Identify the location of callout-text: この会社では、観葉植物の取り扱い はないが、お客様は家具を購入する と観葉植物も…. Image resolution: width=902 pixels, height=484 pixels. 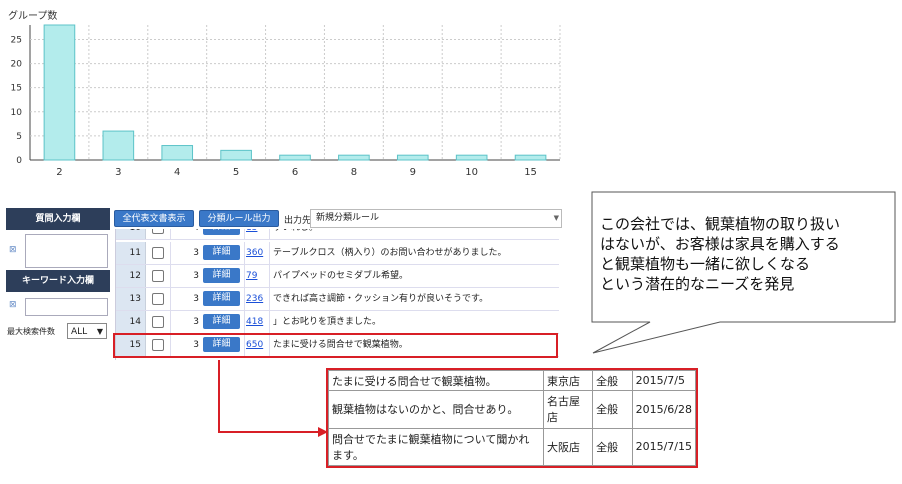
(747, 254).